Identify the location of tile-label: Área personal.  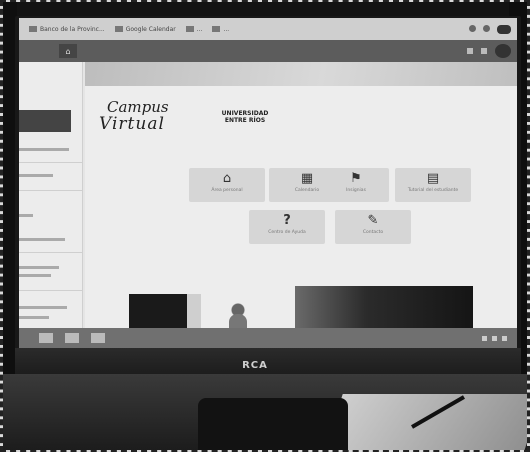
(227, 190).